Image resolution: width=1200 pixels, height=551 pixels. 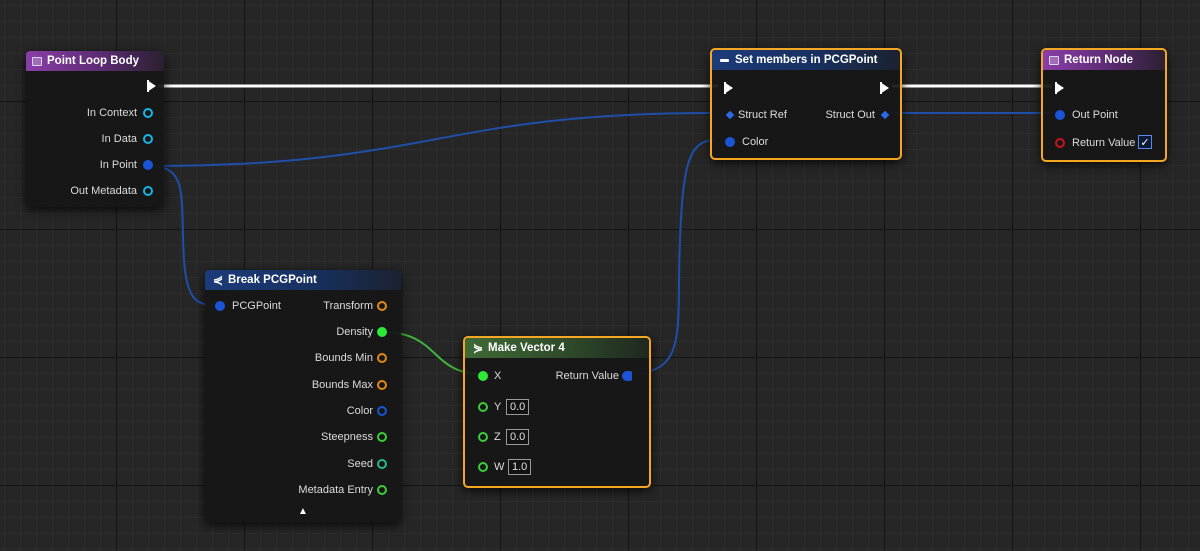 What do you see at coordinates (850, 115) in the screenshot?
I see `struct-out-label: Struct Out` at bounding box center [850, 115].